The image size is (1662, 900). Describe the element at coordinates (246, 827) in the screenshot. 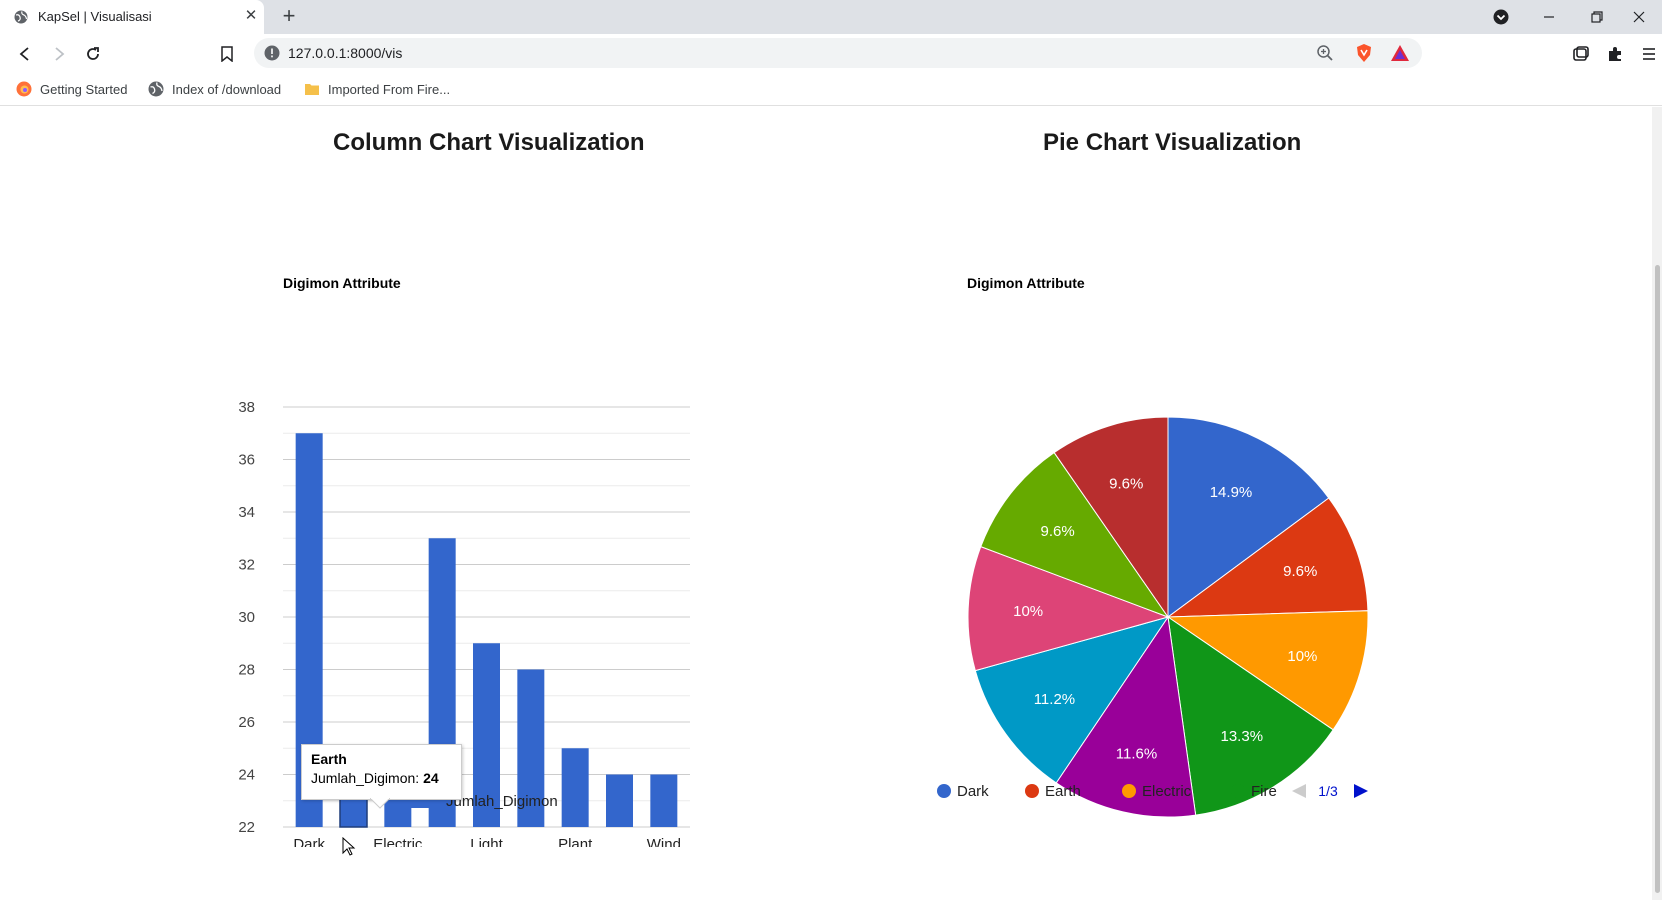

I see `y-tick-label: 22` at that location.